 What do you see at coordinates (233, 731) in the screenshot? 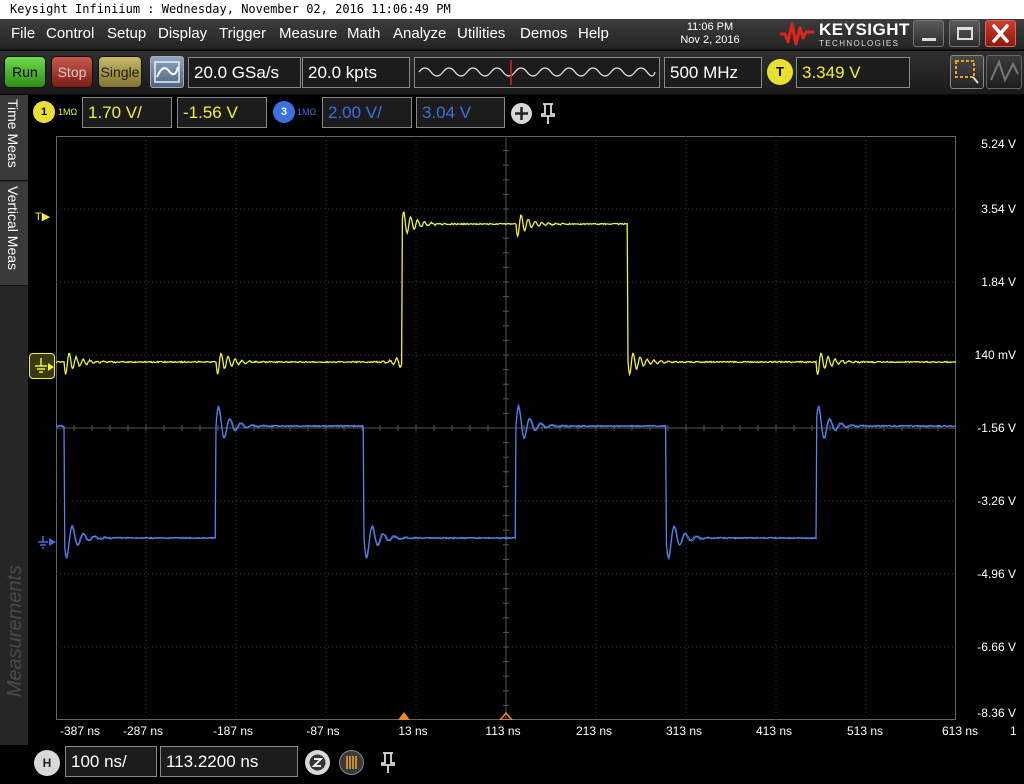
I see `x-axis-label: -187 ns` at bounding box center [233, 731].